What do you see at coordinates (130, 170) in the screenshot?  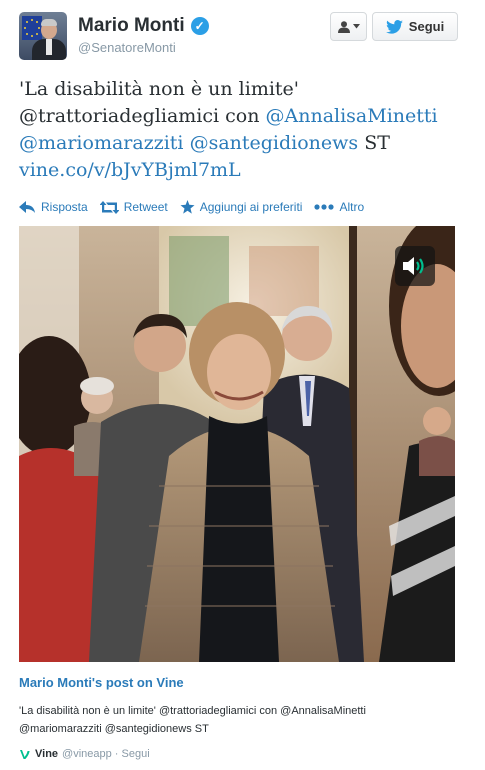 I see `vine-link: vine.co/v/bJvYBjml7mL` at bounding box center [130, 170].